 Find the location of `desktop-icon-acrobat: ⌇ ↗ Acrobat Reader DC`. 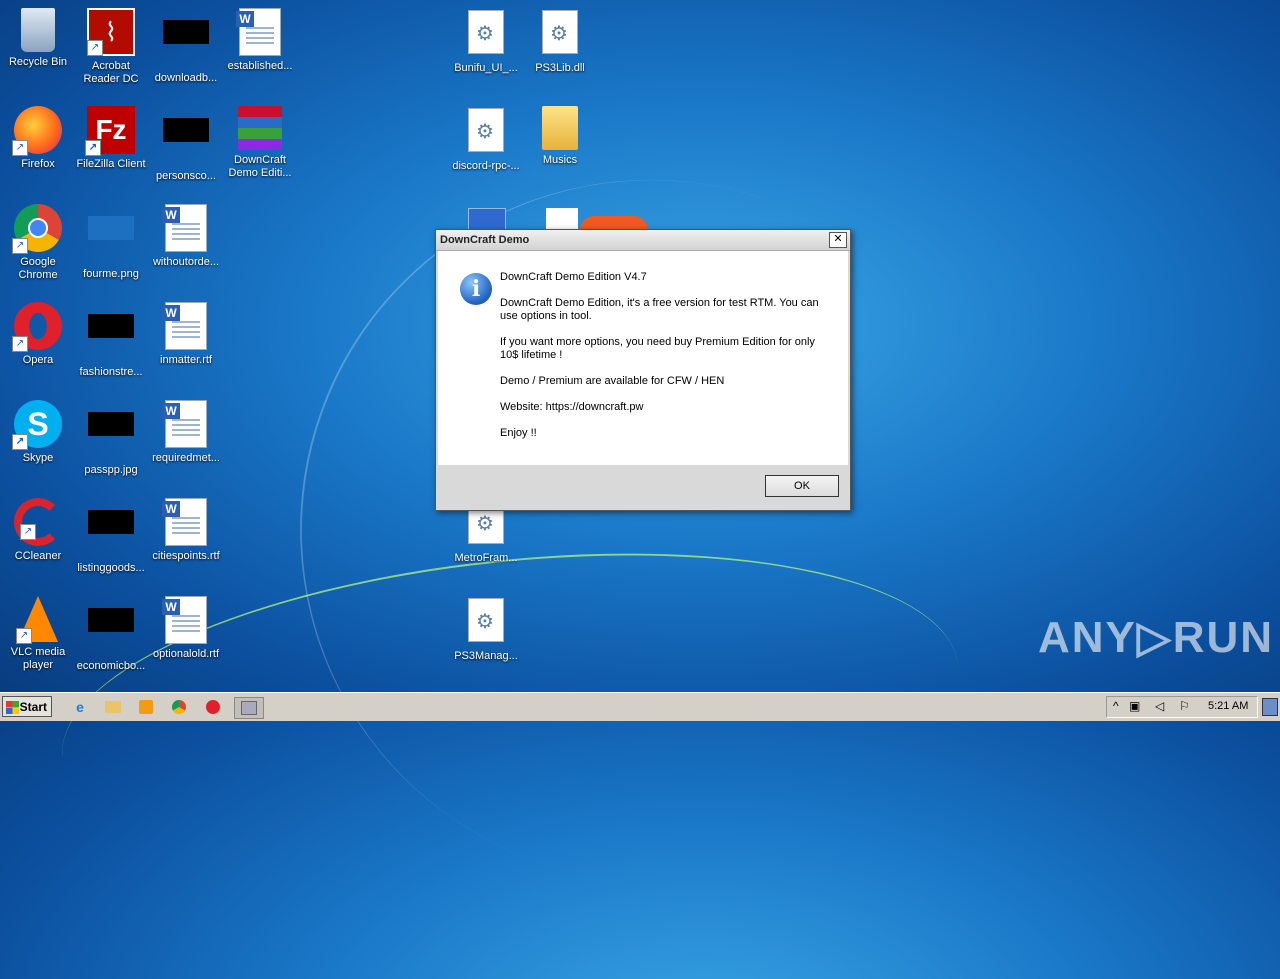

desktop-icon-acrobat: ⌇ ↗ Acrobat Reader DC is located at coordinates (111, 47).